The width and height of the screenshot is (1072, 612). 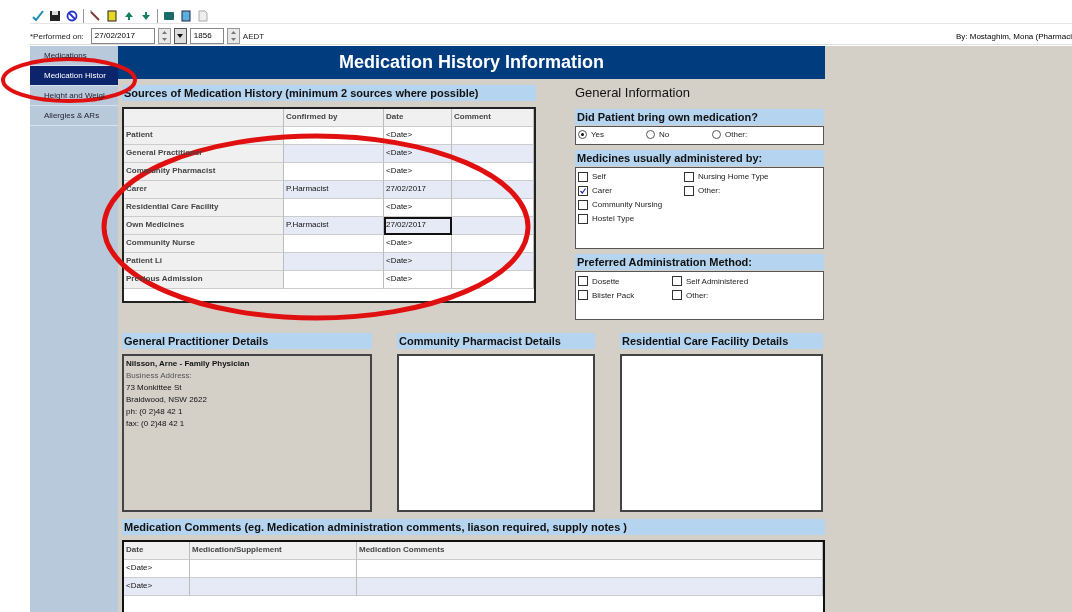 I want to click on option-label: Self, so click(x=599, y=177).